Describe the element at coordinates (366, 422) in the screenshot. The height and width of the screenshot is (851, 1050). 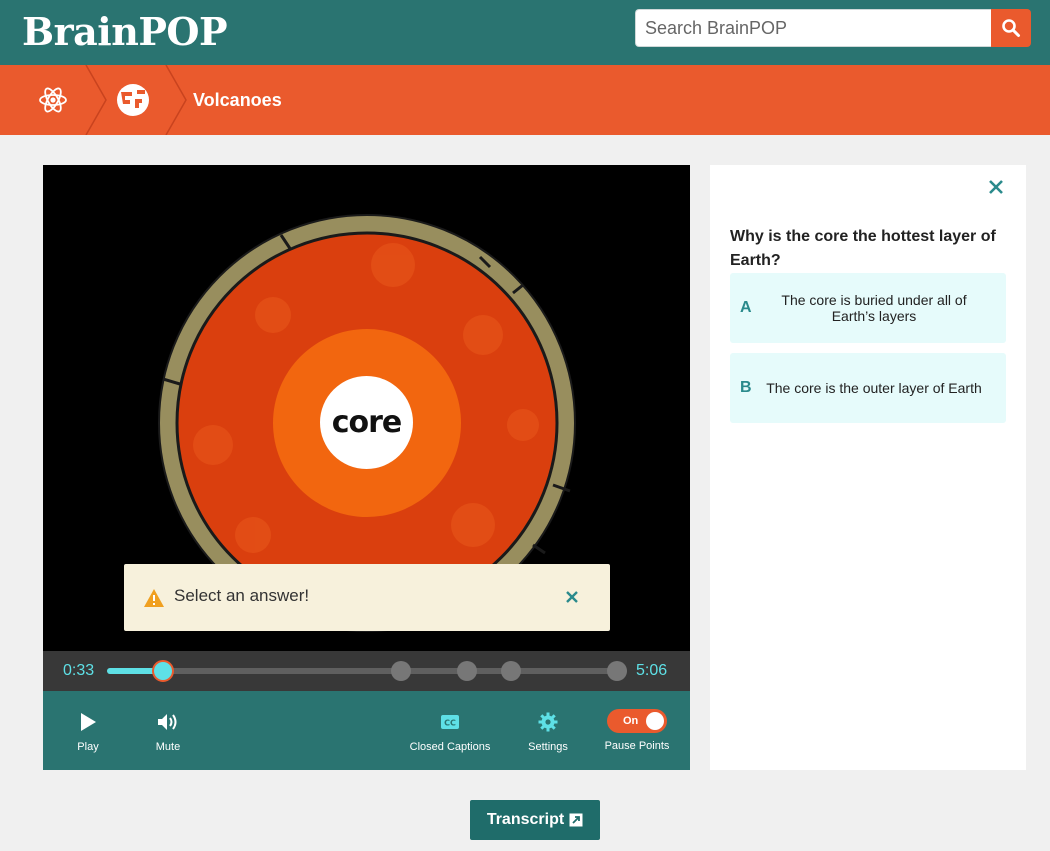
I see `core-label: core` at that location.